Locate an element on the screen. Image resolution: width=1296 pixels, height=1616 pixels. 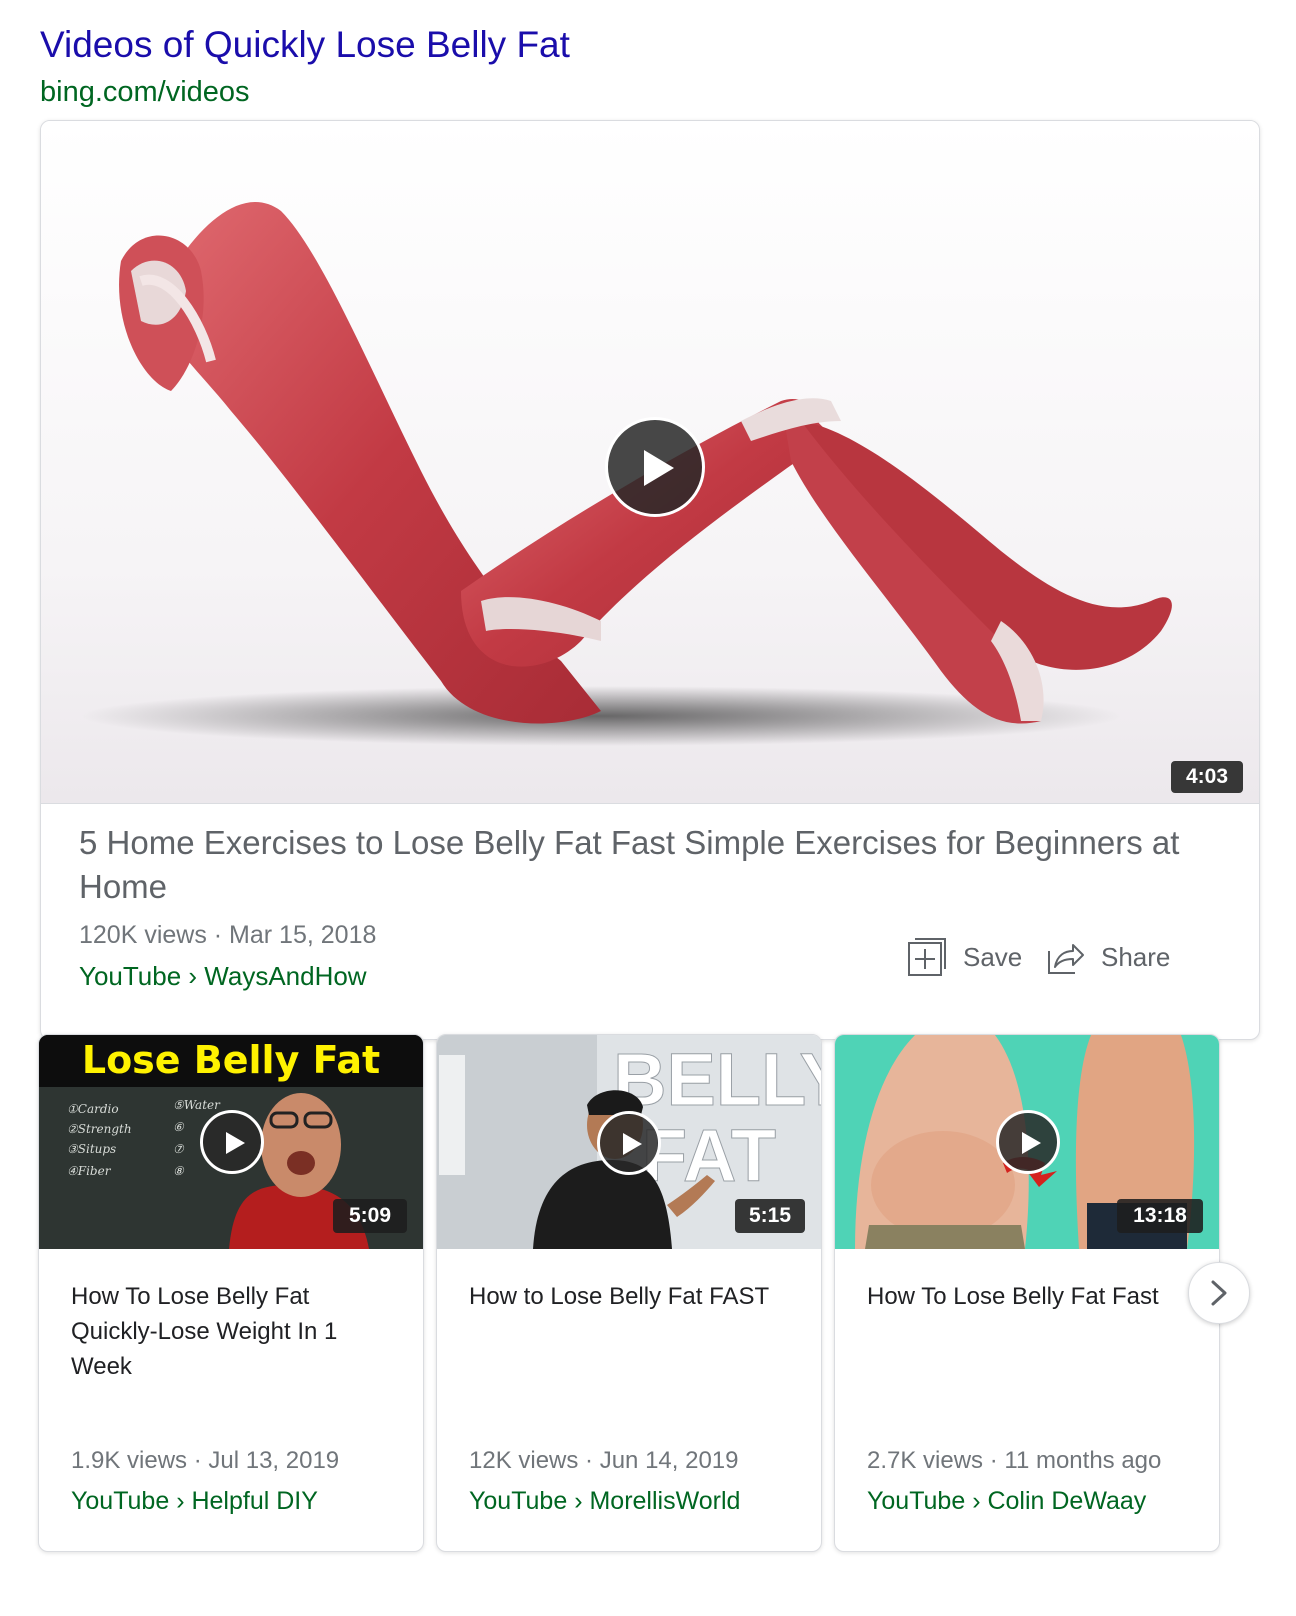
divider is located at coordinates (650, 803).